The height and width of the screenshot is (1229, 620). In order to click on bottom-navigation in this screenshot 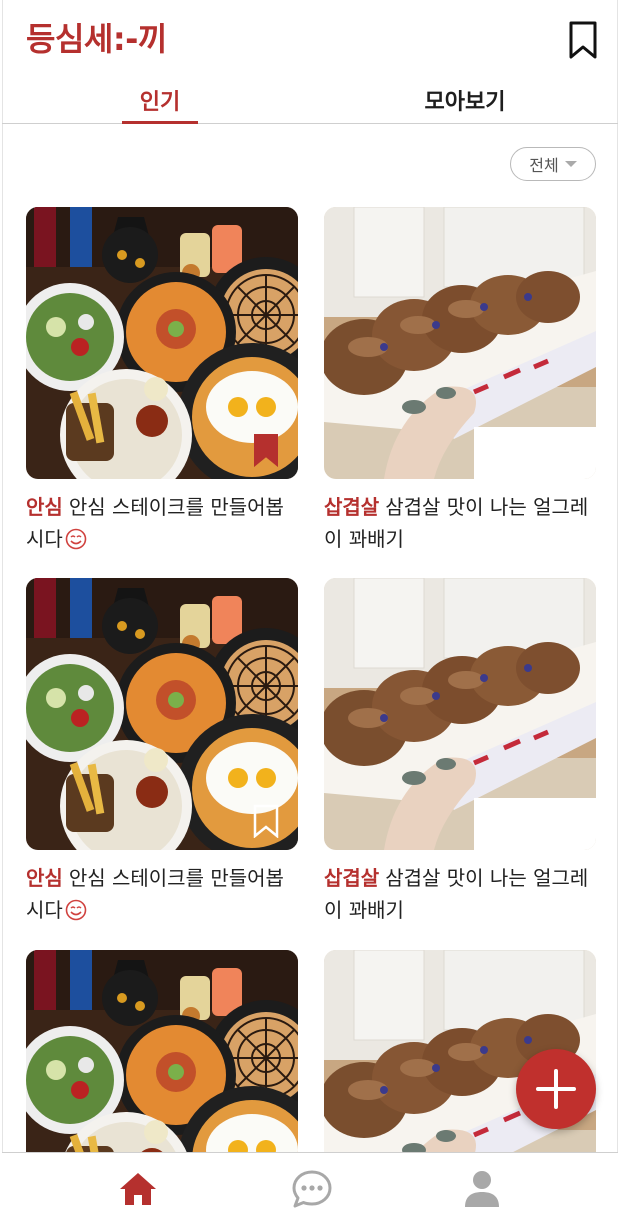, I will do `click(310, 1190)`.